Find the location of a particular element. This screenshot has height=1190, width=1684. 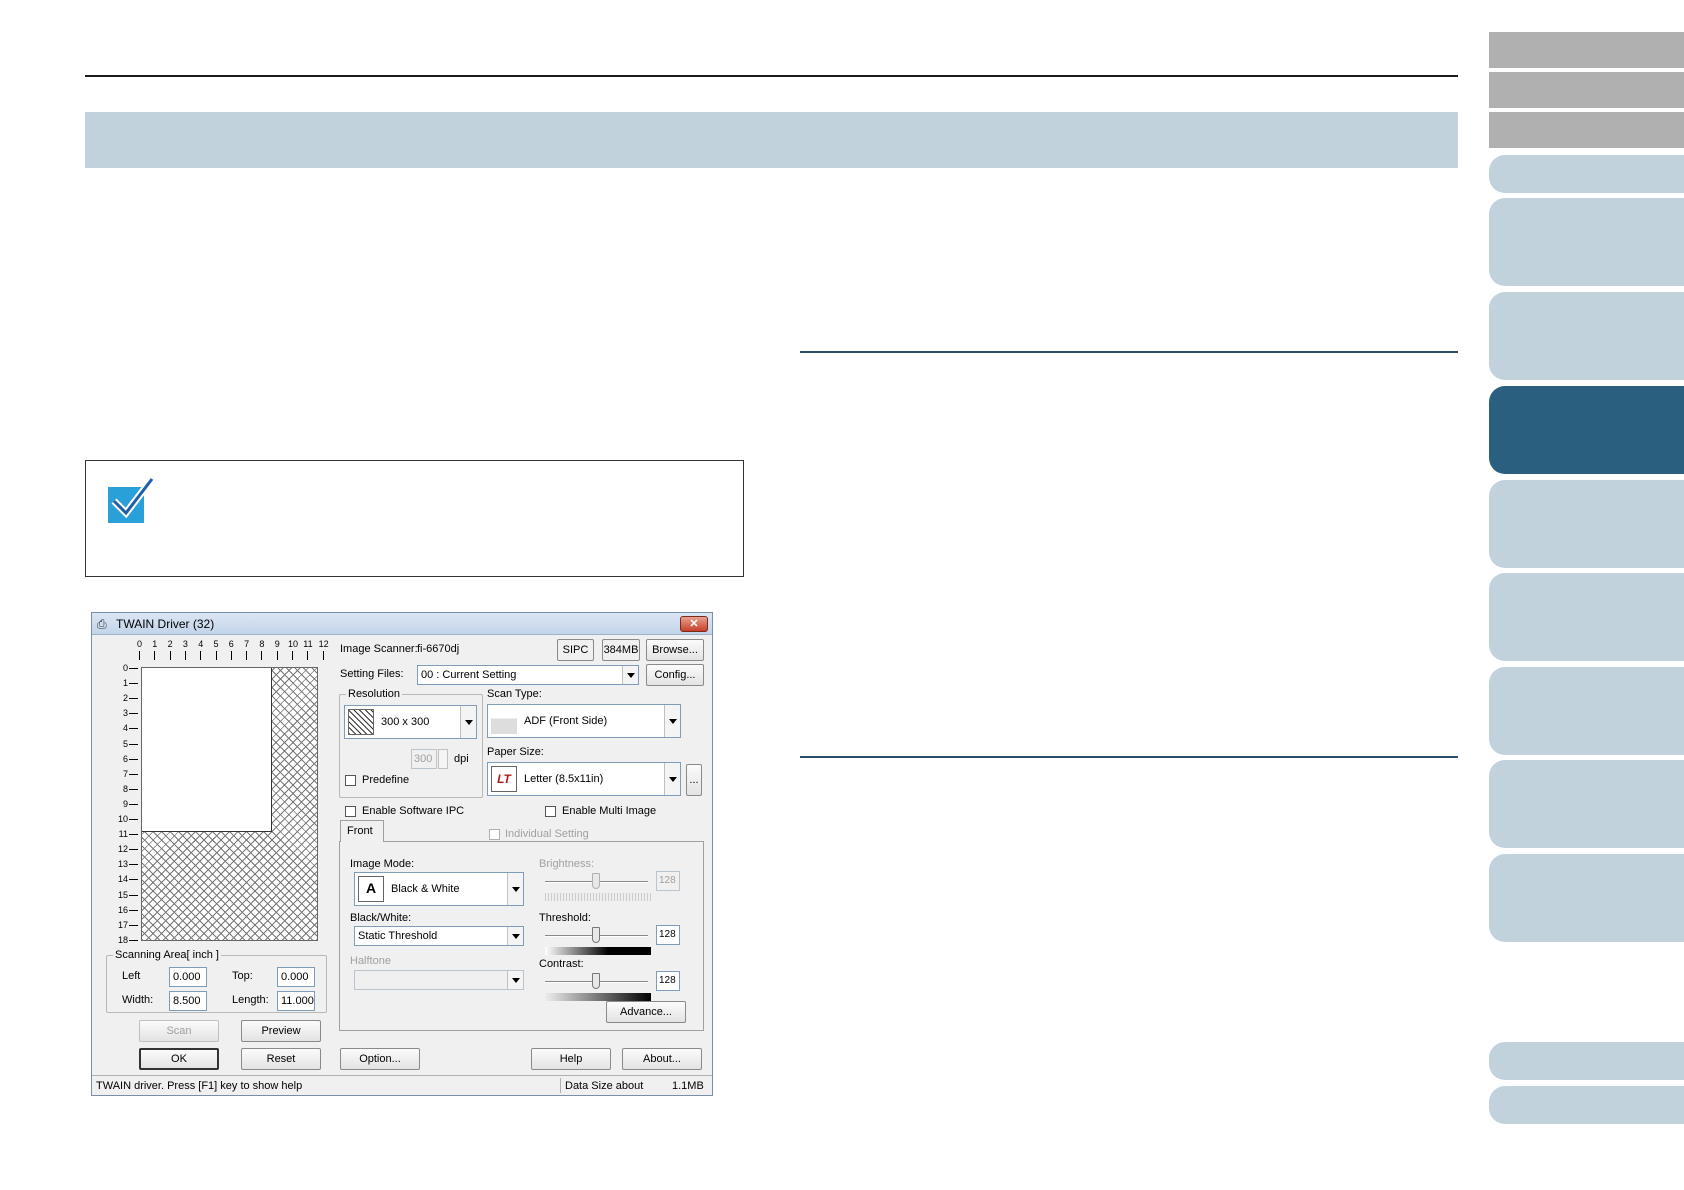

scan-area-page is located at coordinates (207, 750).